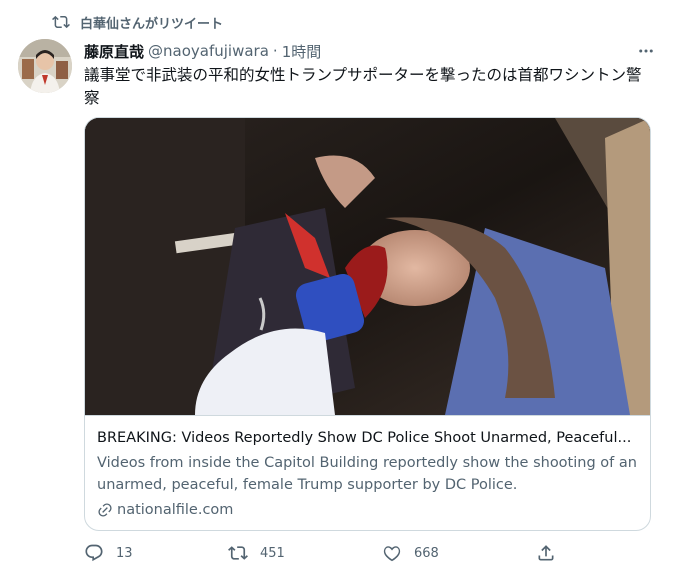 The image size is (673, 578). Describe the element at coordinates (152, 24) in the screenshot. I see `retweet-context-text: 白華仙さんがリツイート` at that location.